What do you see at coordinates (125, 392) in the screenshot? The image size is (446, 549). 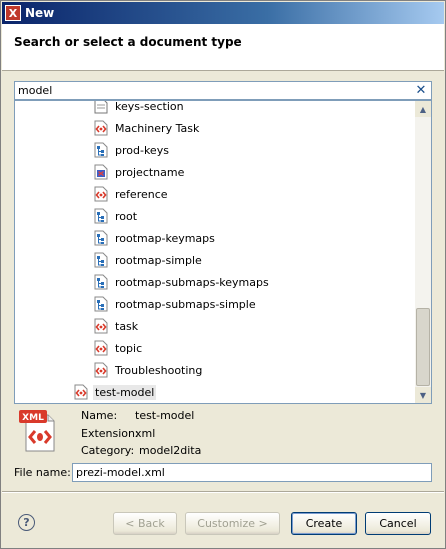 I see `tree-item-label: test-model` at bounding box center [125, 392].